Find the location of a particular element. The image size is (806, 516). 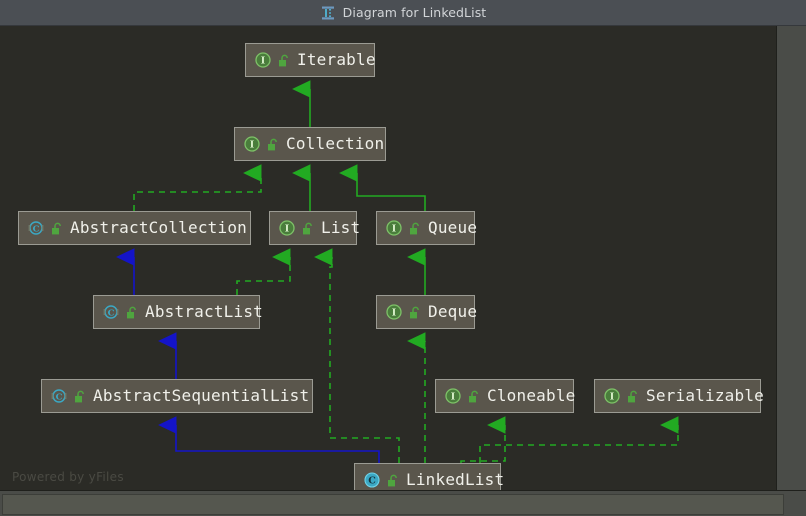

node-label: Deque is located at coordinates (453, 311).